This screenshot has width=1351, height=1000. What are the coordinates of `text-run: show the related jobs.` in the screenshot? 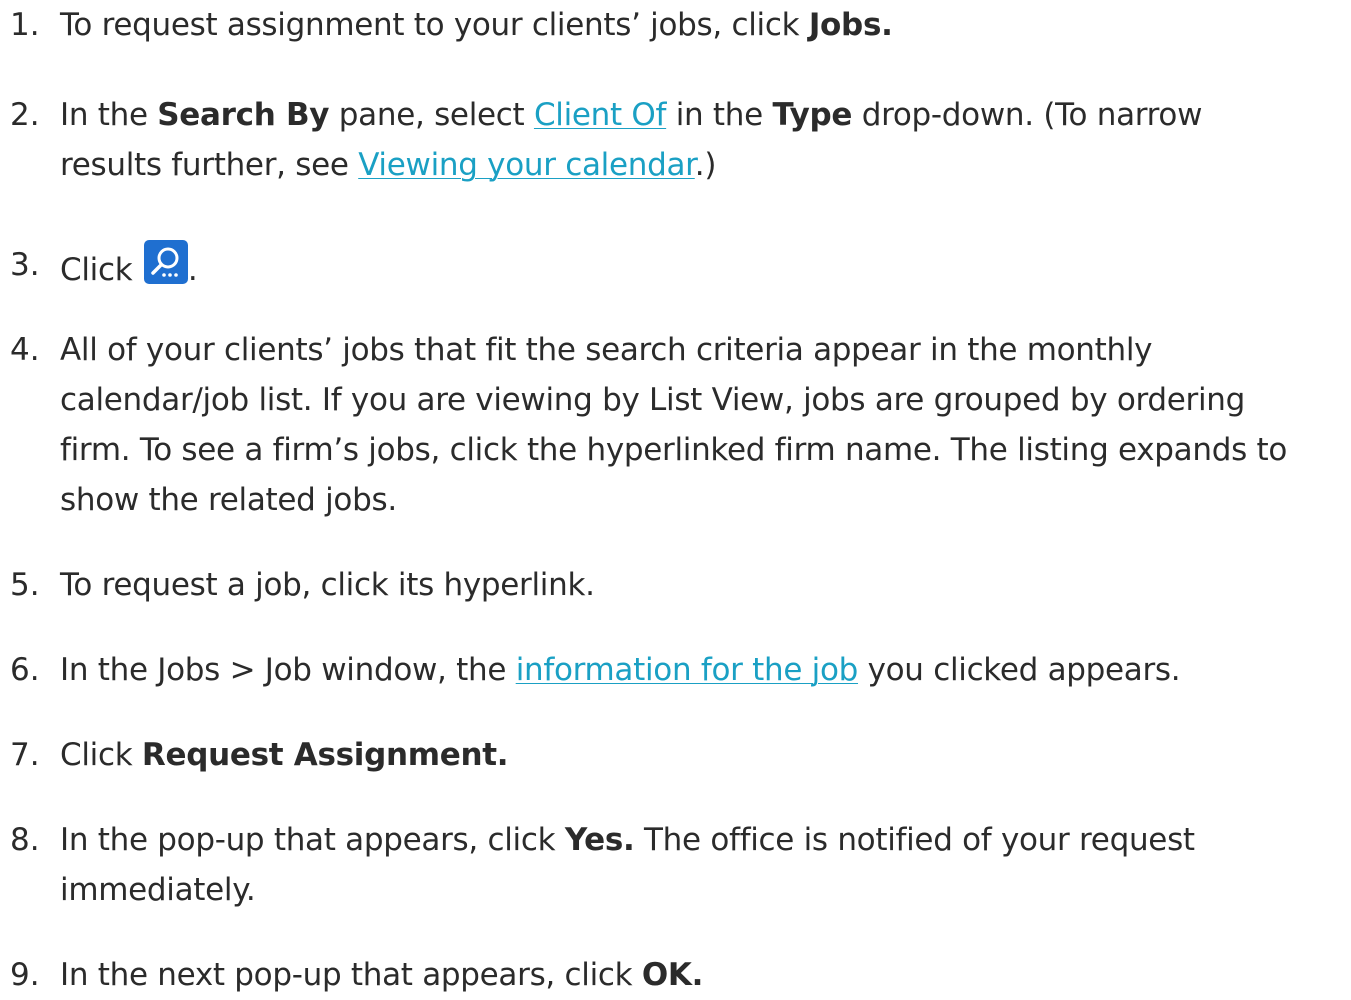 It's located at (228, 500).